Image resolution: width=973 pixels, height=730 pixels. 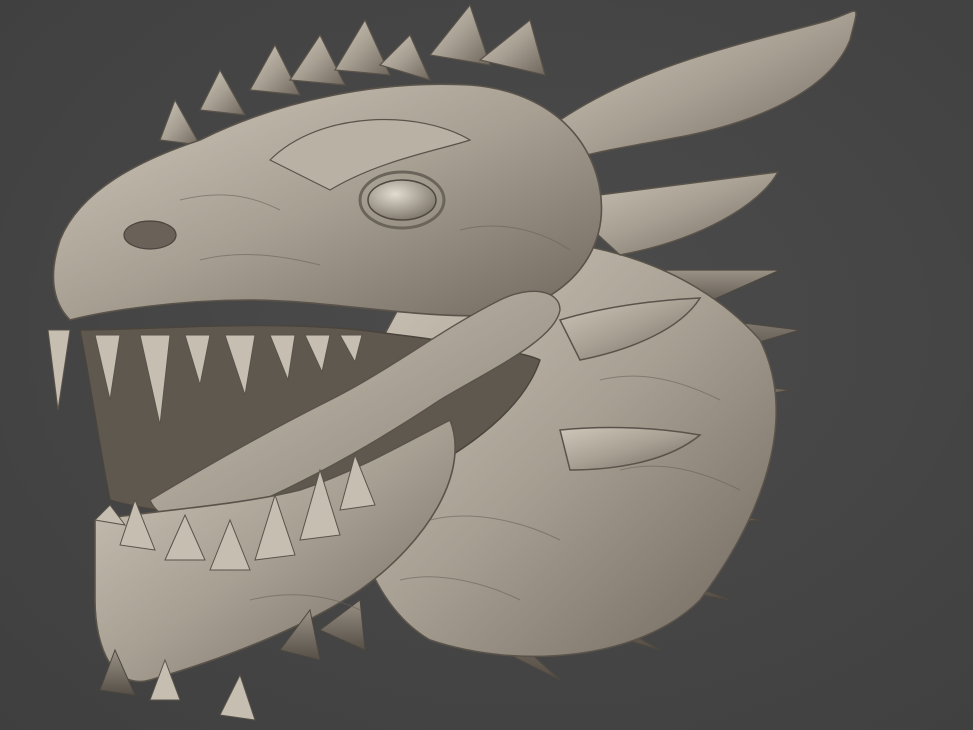 What do you see at coordinates (402, 200) in the screenshot?
I see `dragon-eye` at bounding box center [402, 200].